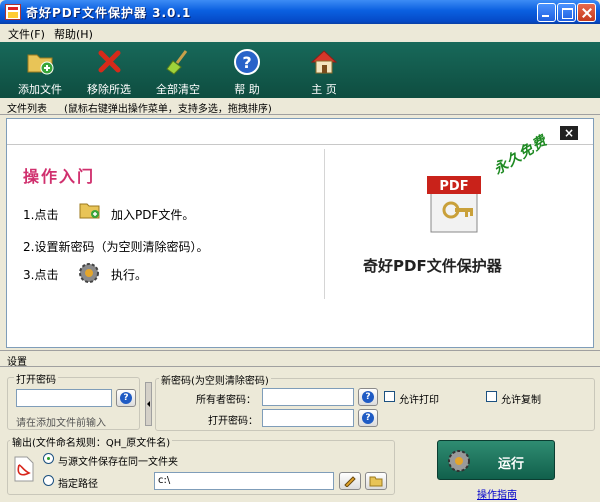 The height and width of the screenshot is (502, 600). I want to click on title-bar: 奇好PDF文件保护器 3.0.1, so click(300, 12).